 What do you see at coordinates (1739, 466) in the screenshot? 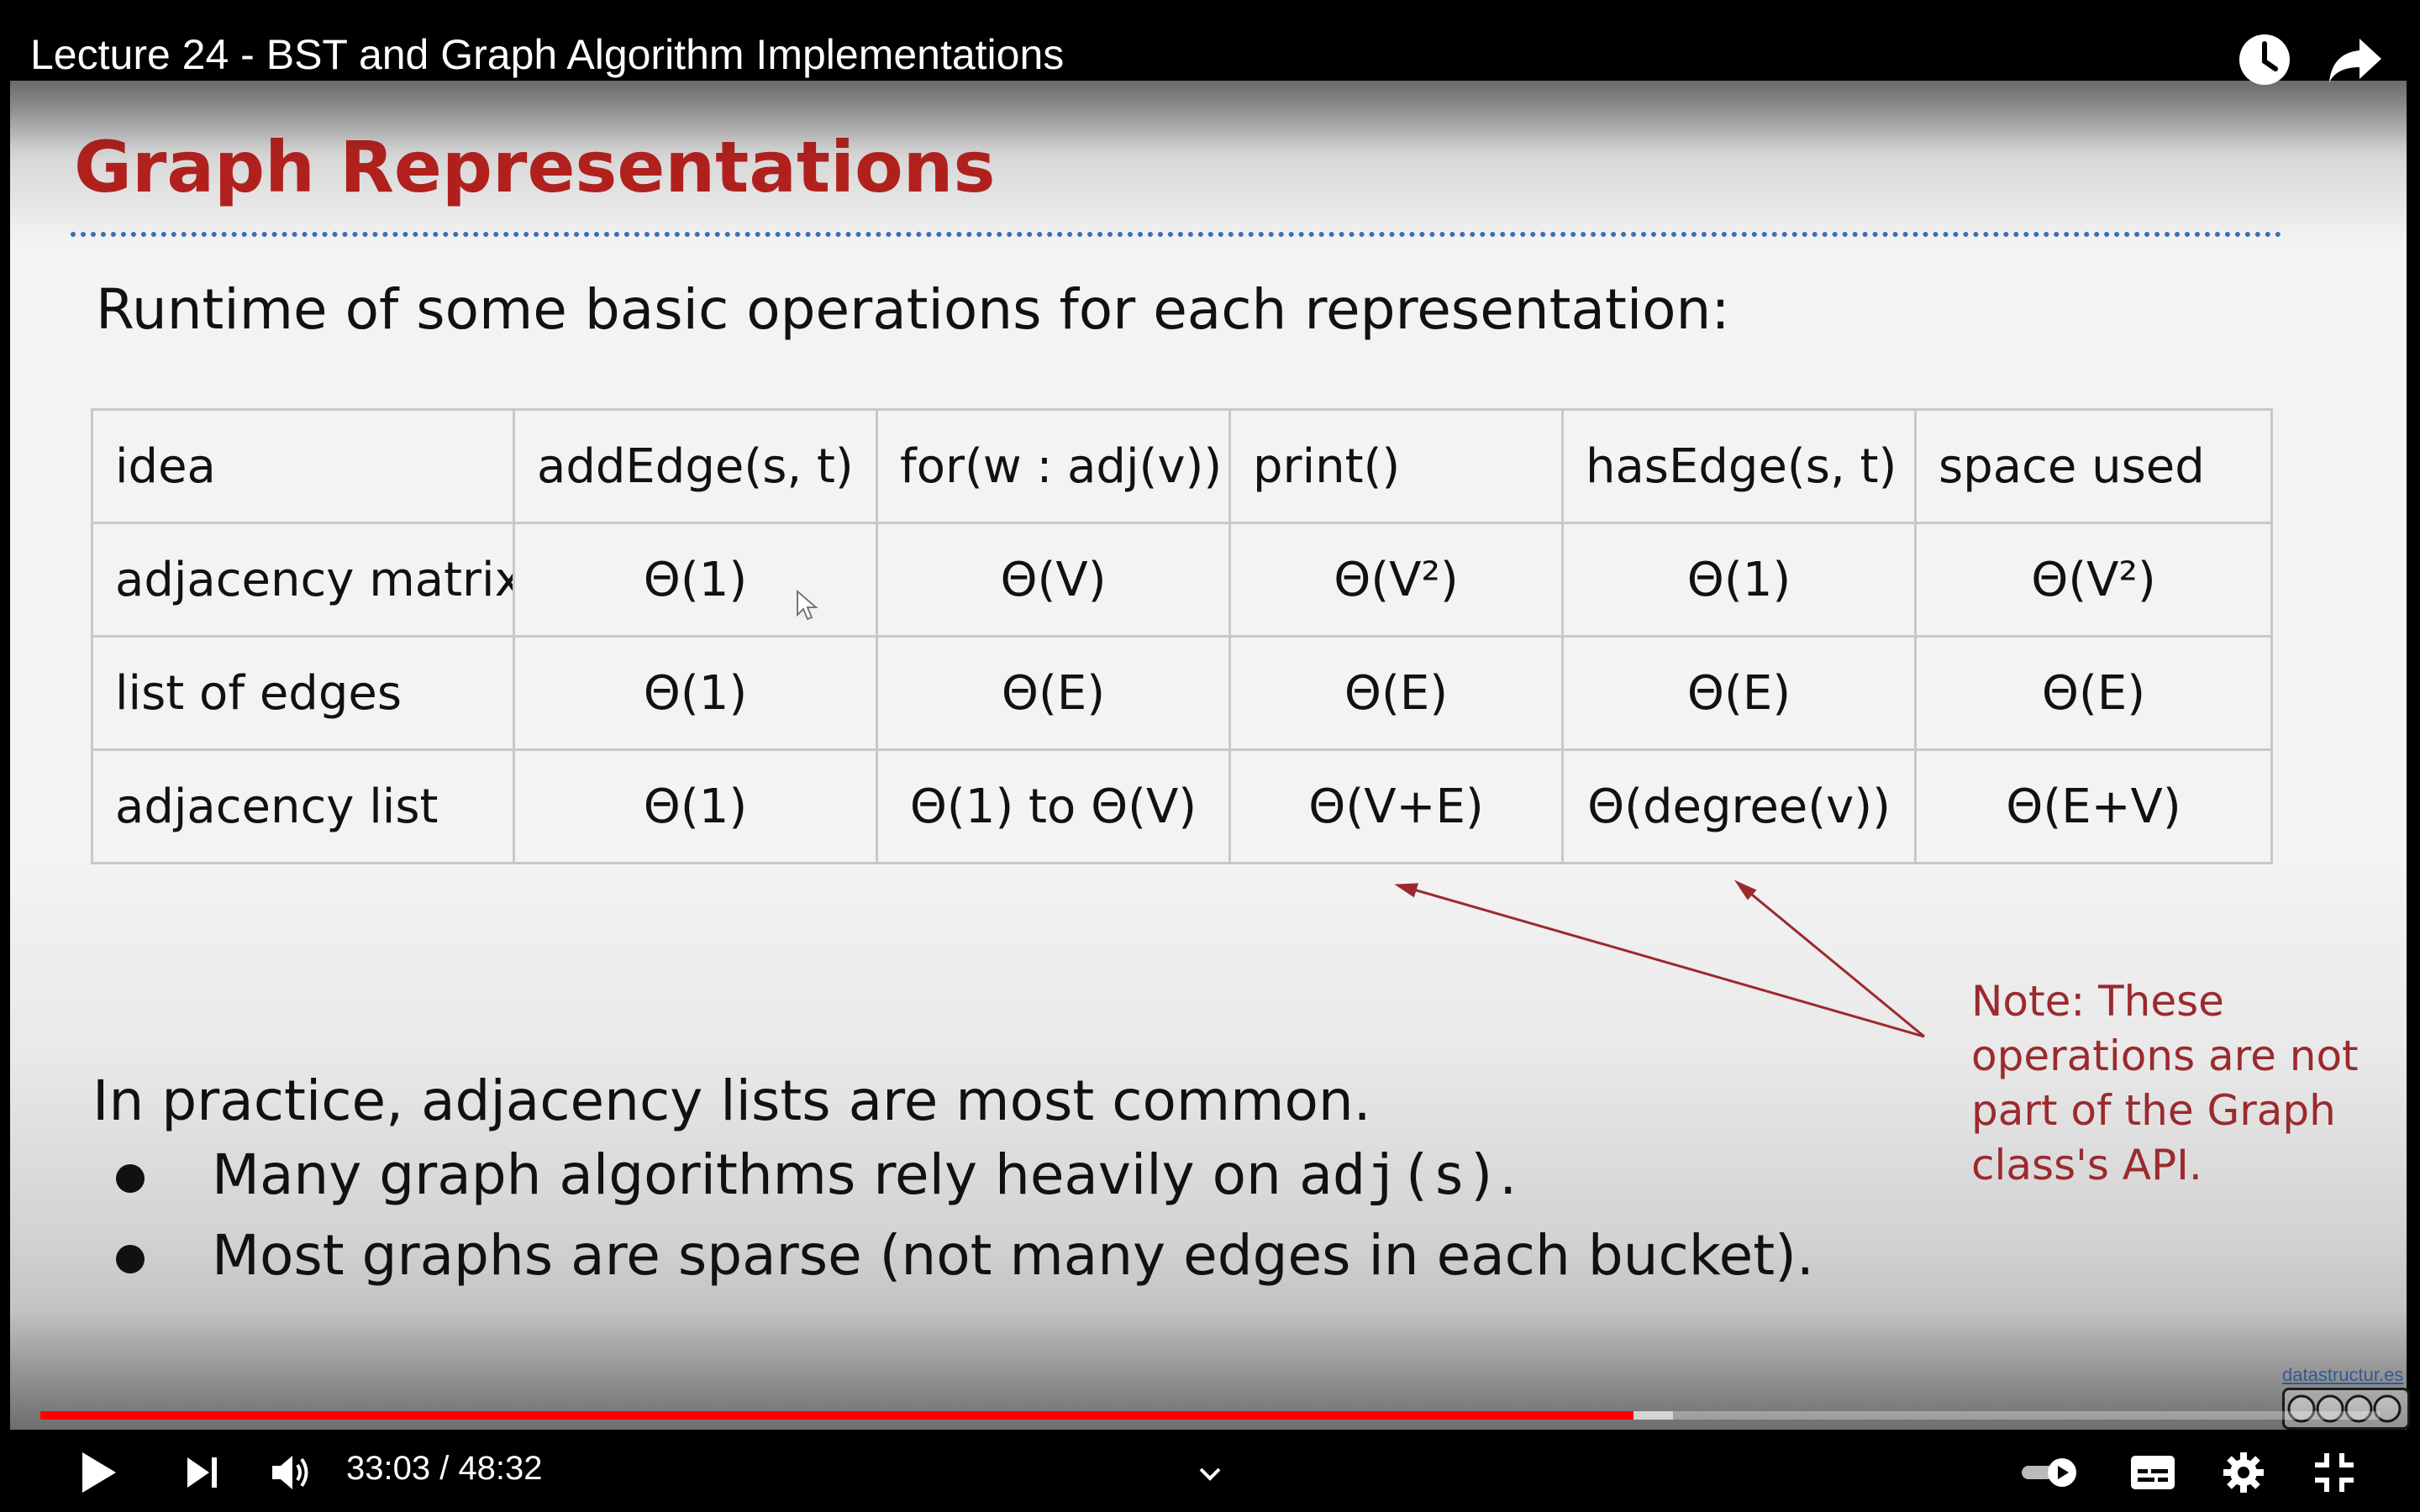
I see `header-cell: hasEdge(s, t)` at bounding box center [1739, 466].